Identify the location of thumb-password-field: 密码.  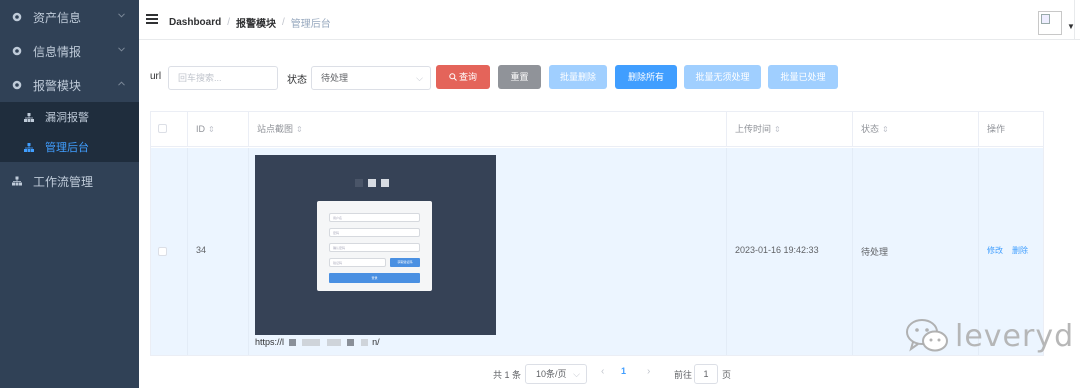
(374, 232).